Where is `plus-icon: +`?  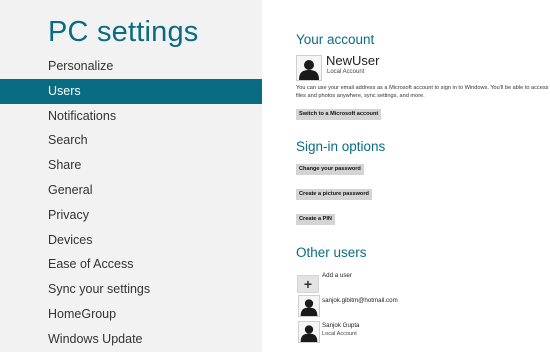
plus-icon: + is located at coordinates (308, 284).